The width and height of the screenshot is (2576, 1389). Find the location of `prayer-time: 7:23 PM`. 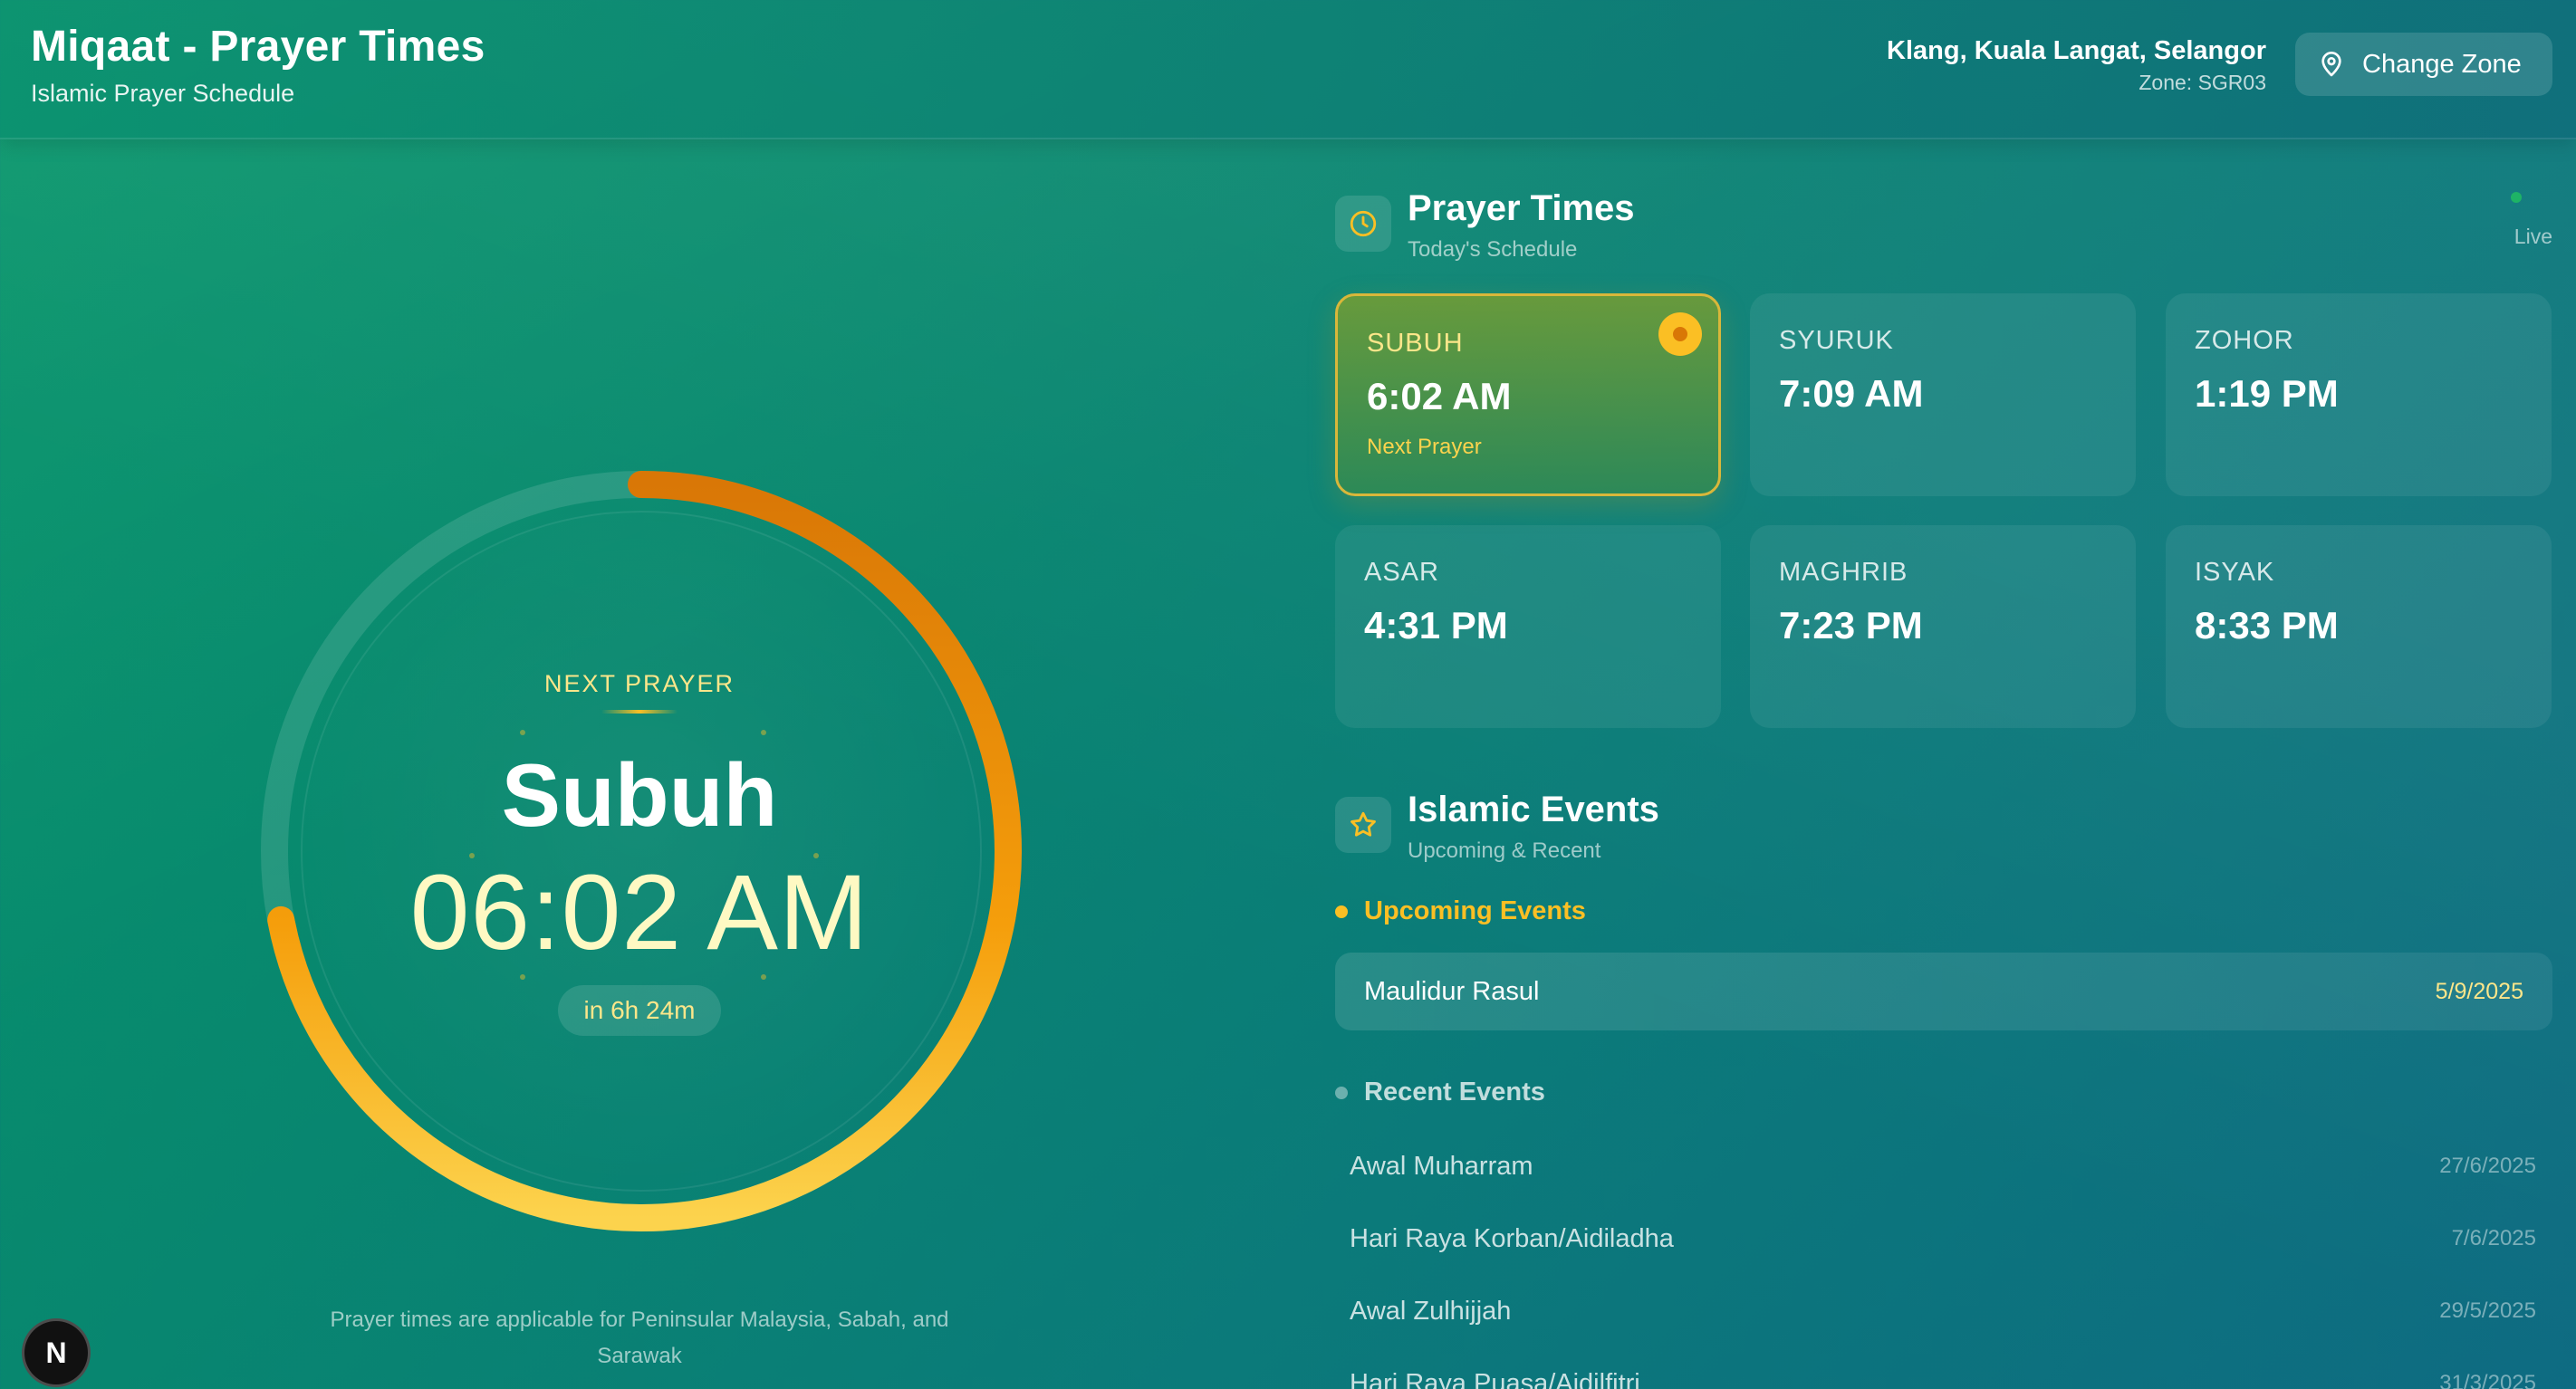

prayer-time: 7:23 PM is located at coordinates (1851, 625).